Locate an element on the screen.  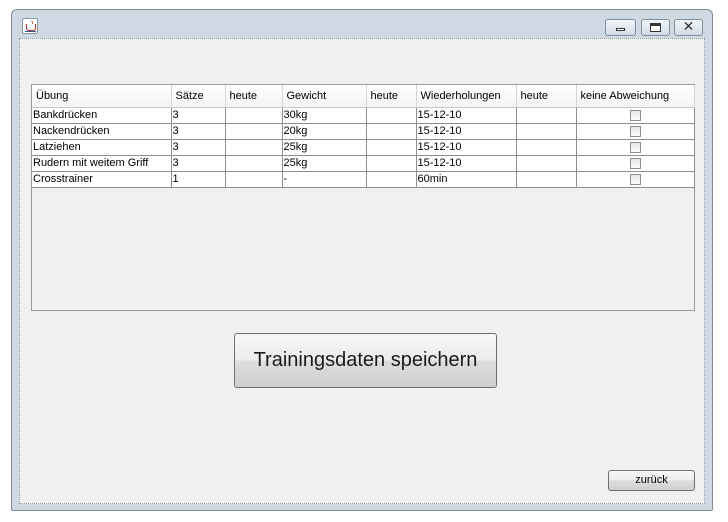
title-bar: ✕ is located at coordinates (362, 25).